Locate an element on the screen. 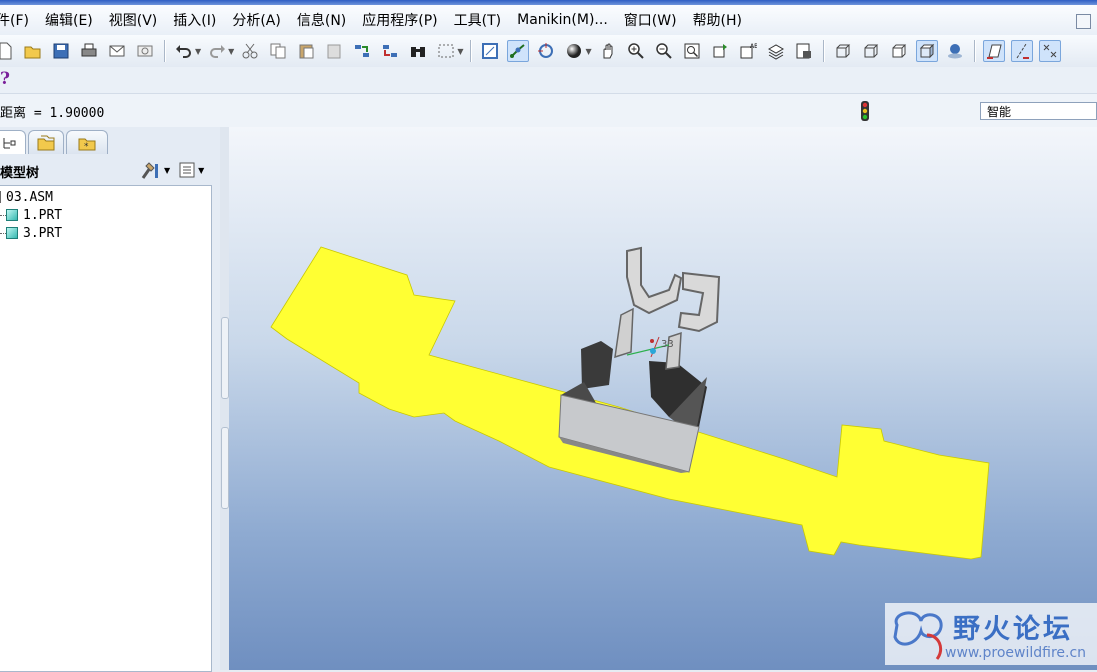 This screenshot has height=672, width=1097. regen-manager-icon is located at coordinates (390, 51).